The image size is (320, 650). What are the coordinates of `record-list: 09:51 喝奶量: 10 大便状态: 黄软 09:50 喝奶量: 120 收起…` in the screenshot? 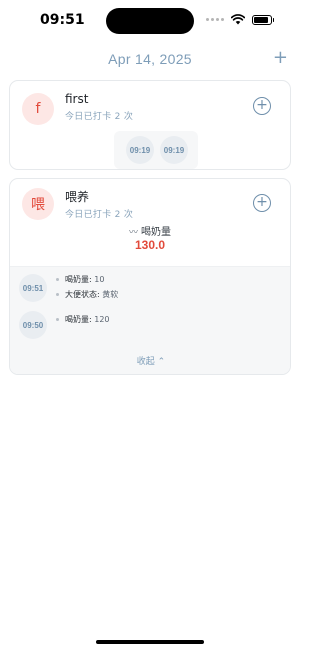 It's located at (150, 320).